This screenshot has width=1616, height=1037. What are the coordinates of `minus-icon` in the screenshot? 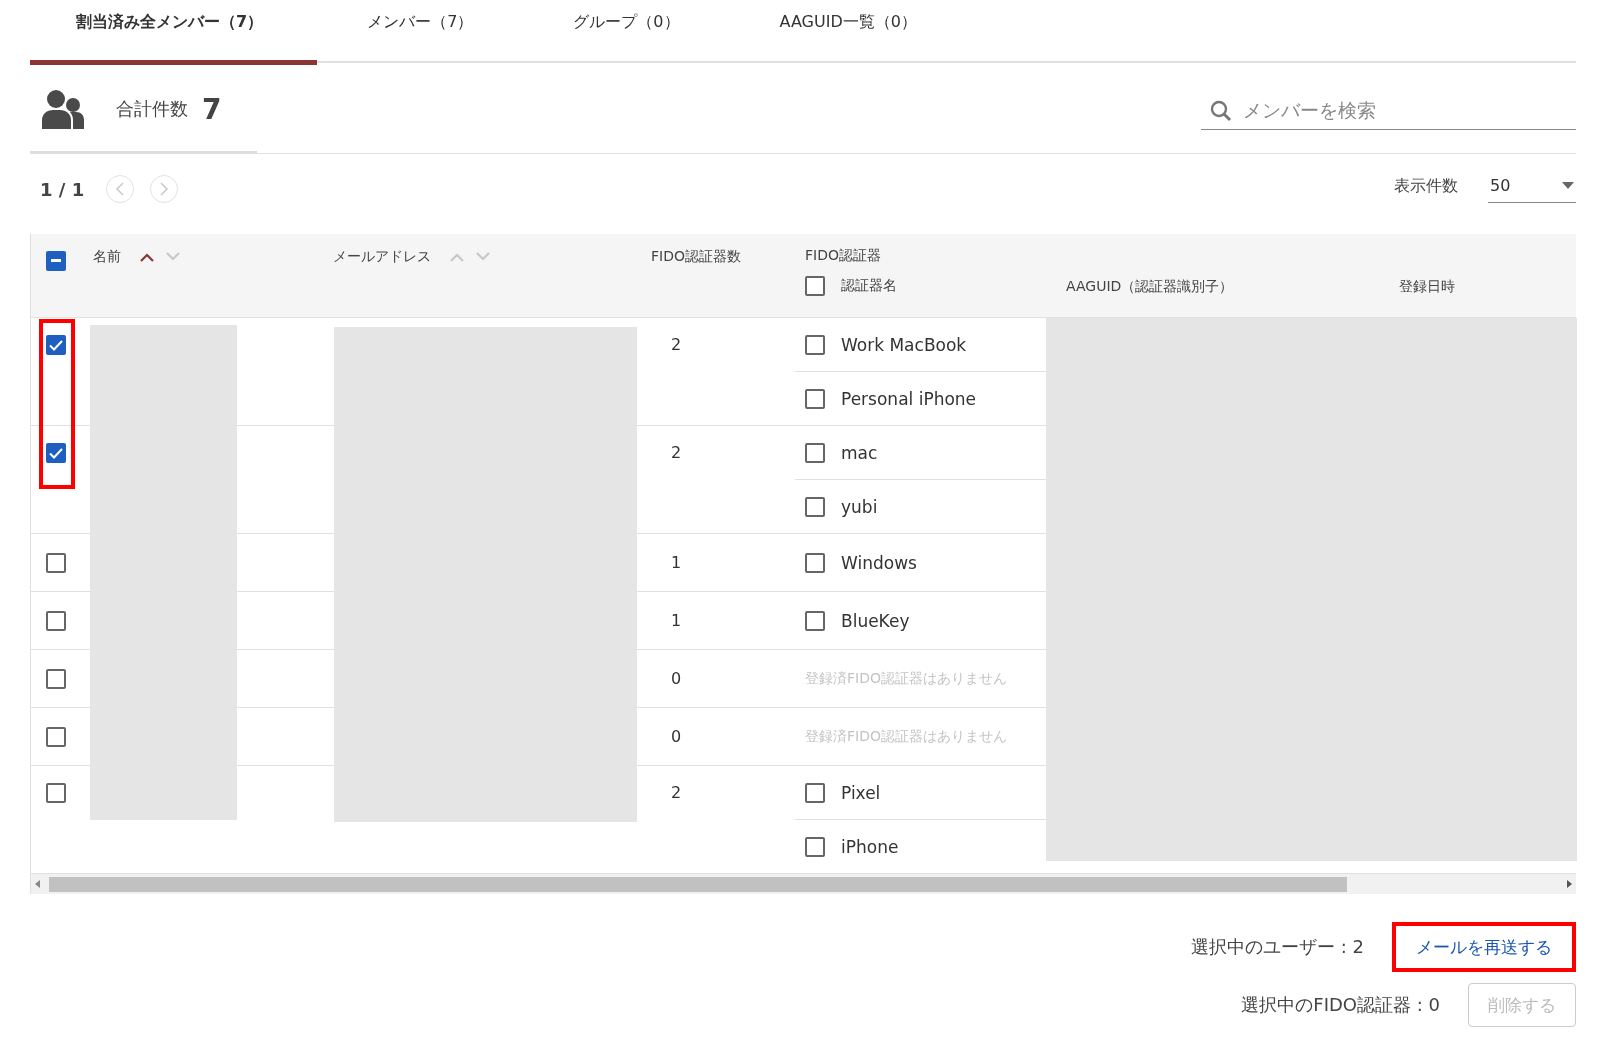 It's located at (56, 260).